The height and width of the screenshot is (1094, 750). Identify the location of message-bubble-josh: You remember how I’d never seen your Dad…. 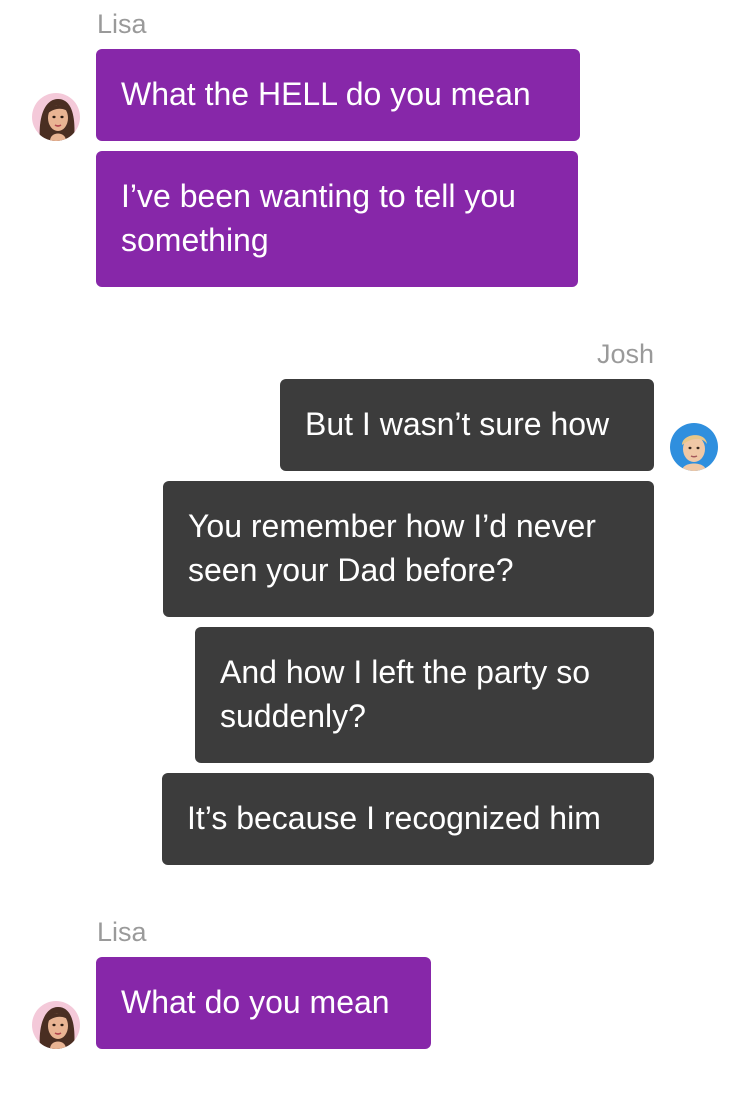
(408, 549).